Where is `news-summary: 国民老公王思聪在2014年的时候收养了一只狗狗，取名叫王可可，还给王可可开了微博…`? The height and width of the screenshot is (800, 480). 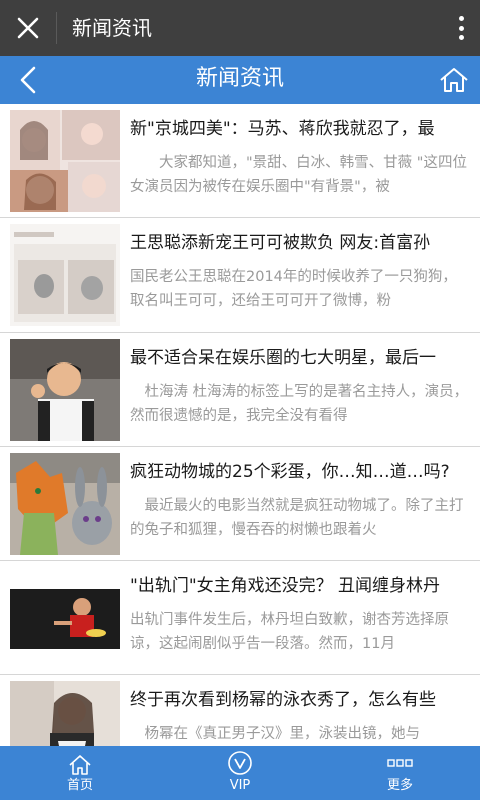
news-summary: 国民老公王思聪在2014年的时候收养了一只狗狗，取名叫王可可，还给王可可开了微博… is located at coordinates (293, 289).